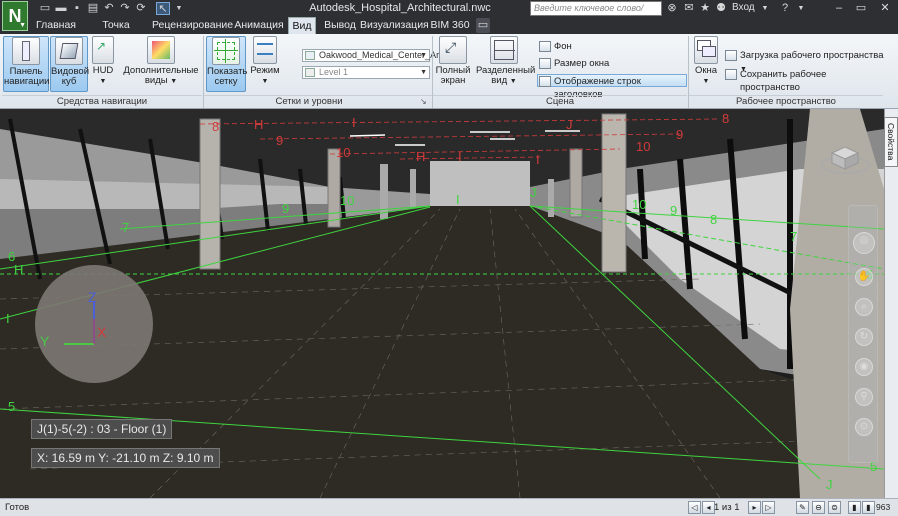 The height and width of the screenshot is (516, 898). I want to click on orbit-icon: ↻, so click(864, 337).